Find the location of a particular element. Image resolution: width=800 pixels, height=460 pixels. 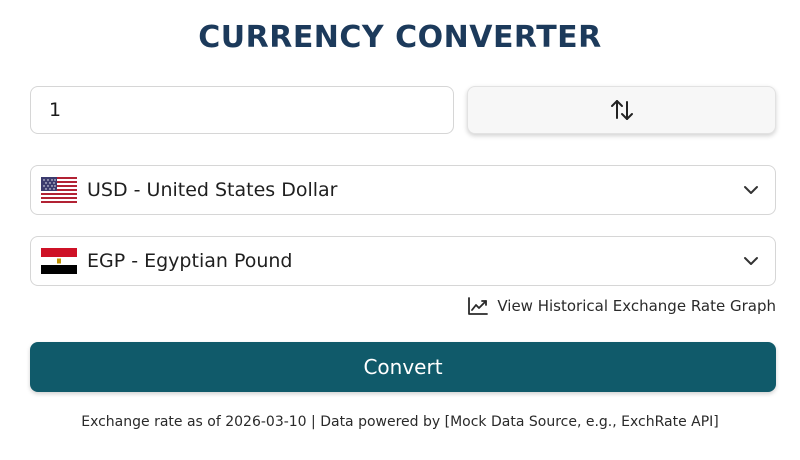

history-link-label: View Historical Exchange Rate Graph is located at coordinates (636, 306).